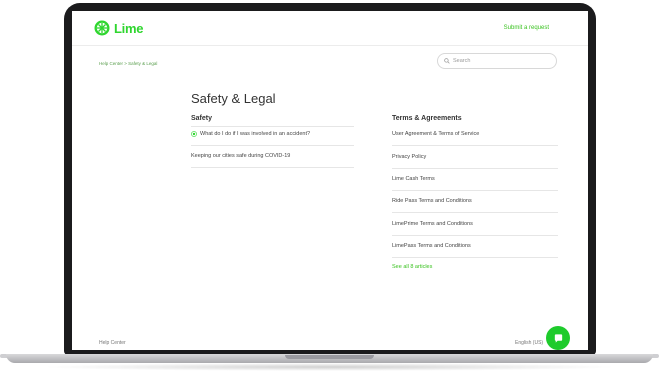 The width and height of the screenshot is (659, 374). I want to click on laptop-notch, so click(329, 357).